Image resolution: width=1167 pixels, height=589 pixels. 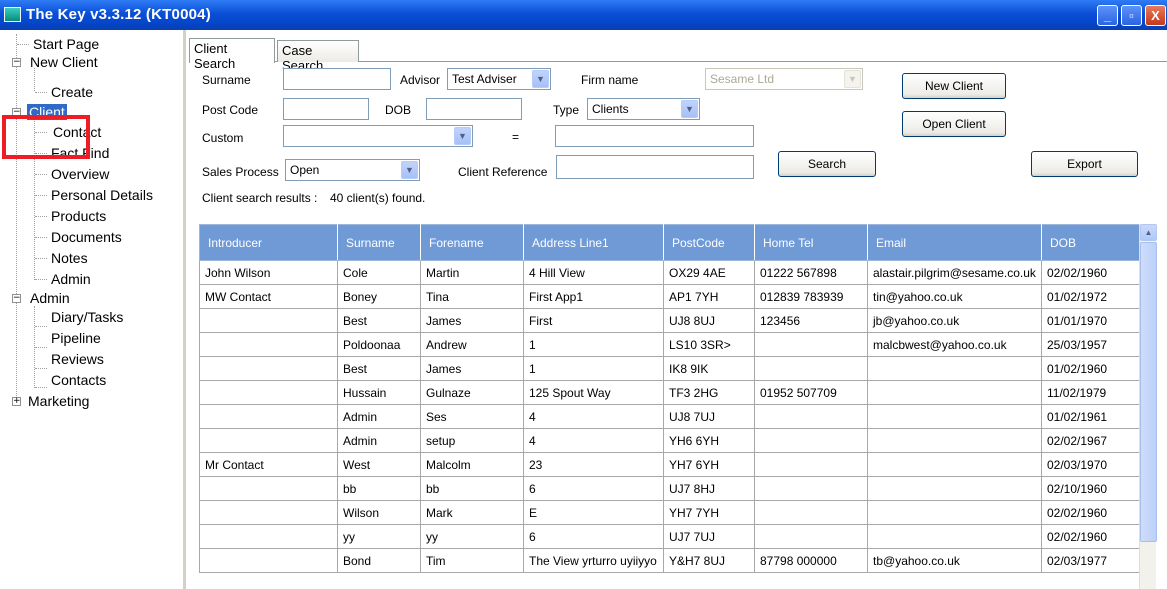 I want to click on tree-item-start-page: Start Page, so click(x=66, y=44).